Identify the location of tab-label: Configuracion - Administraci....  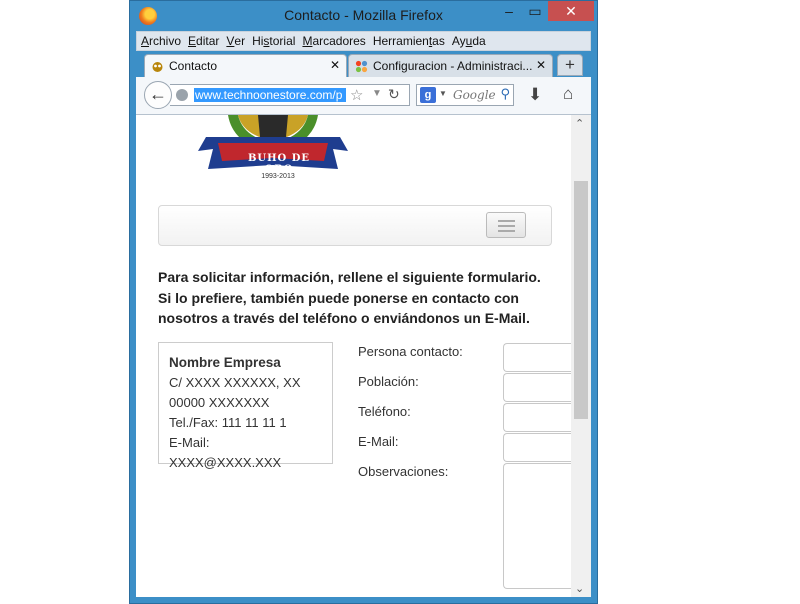
(453, 66).